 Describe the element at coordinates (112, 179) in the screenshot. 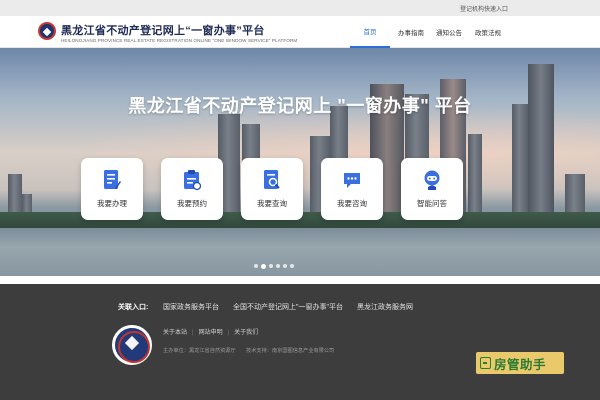

I see `document-edit-icon` at that location.